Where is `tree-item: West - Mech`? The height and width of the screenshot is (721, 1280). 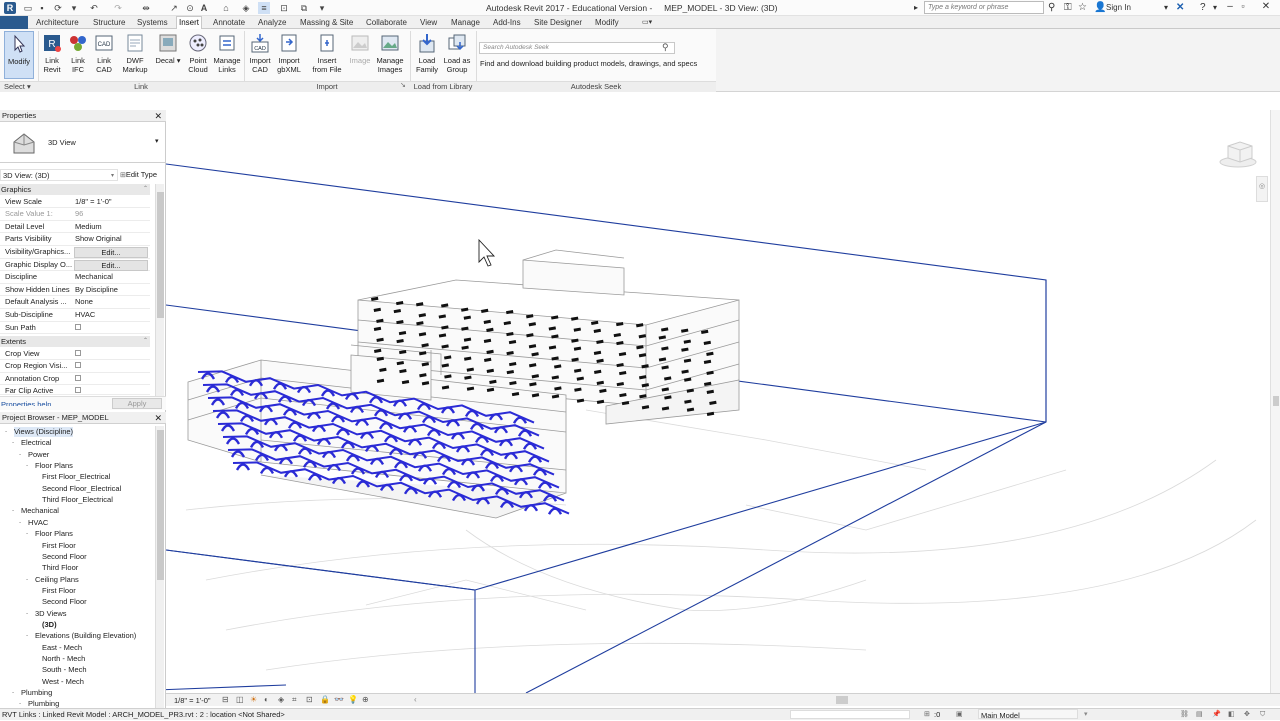
tree-item: West - Mech is located at coordinates (63, 682).